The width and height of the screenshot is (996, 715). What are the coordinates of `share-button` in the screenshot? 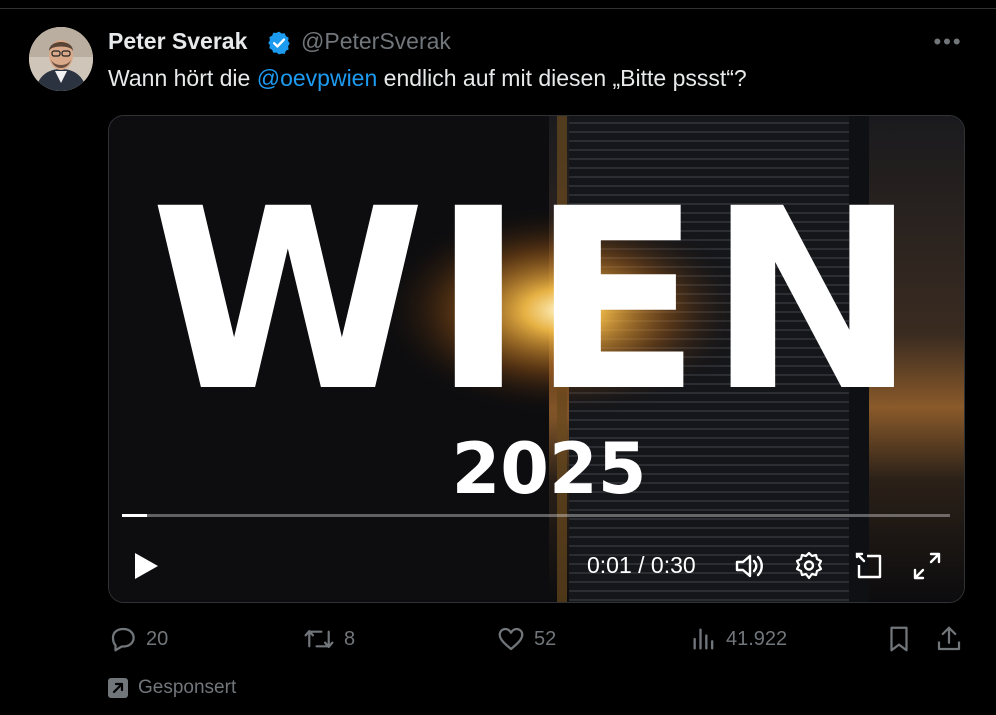 It's located at (953, 639).